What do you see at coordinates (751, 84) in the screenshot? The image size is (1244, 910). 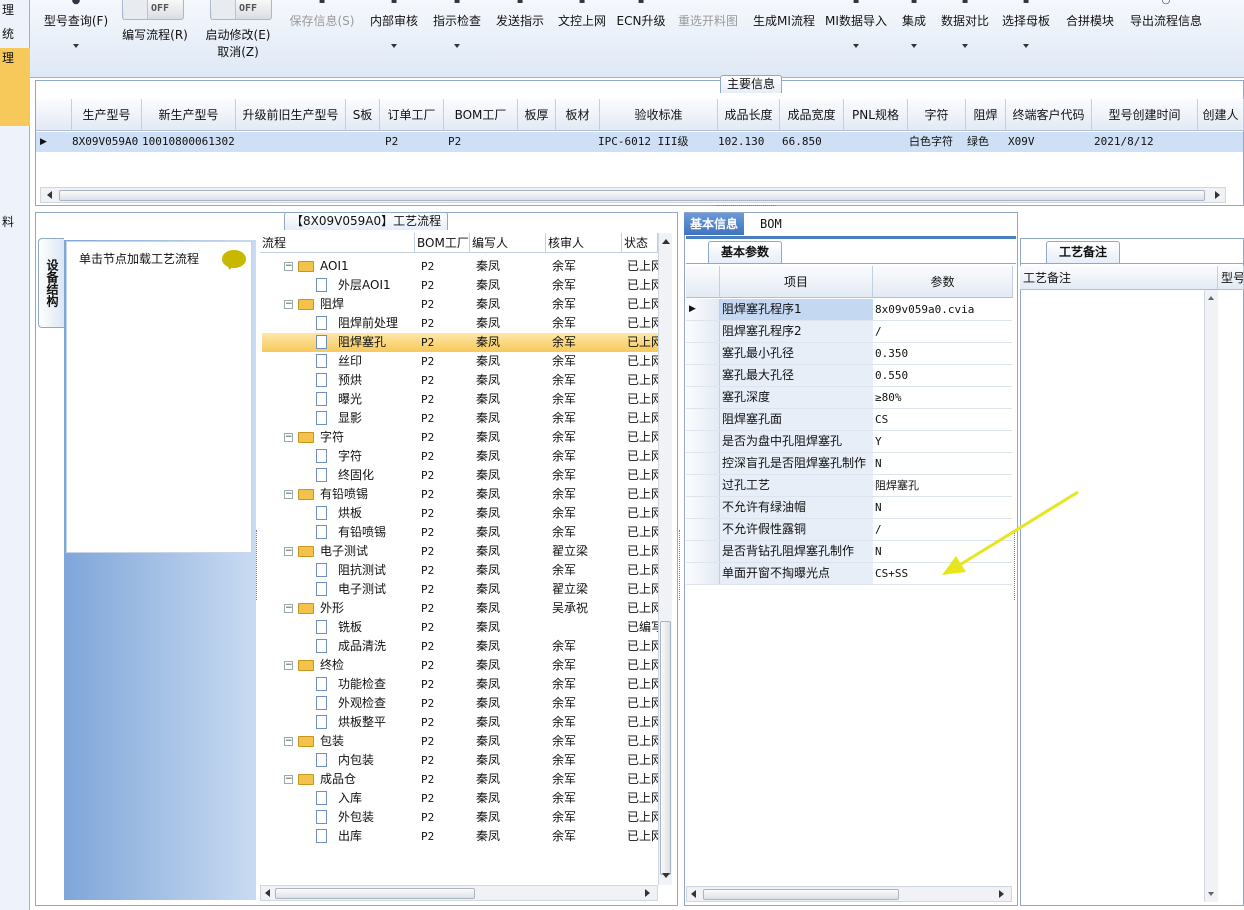 I see `main-info-tab: 主要信息` at bounding box center [751, 84].